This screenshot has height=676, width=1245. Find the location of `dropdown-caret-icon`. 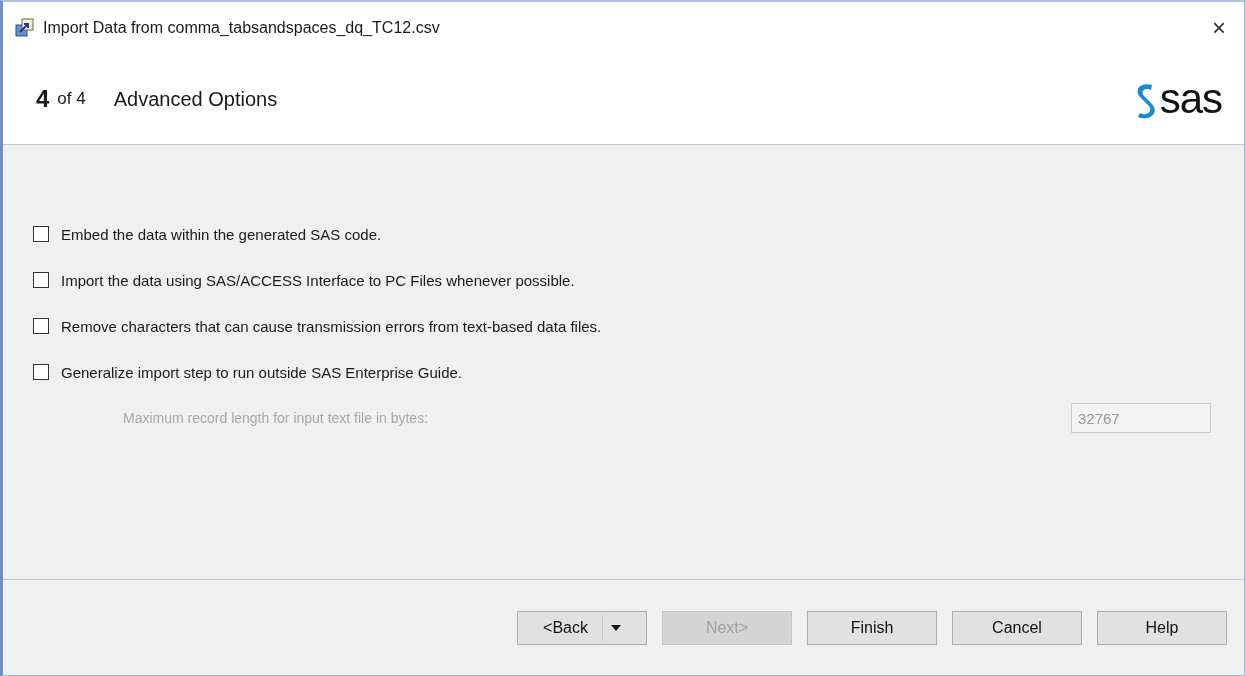

dropdown-caret-icon is located at coordinates (615, 627).